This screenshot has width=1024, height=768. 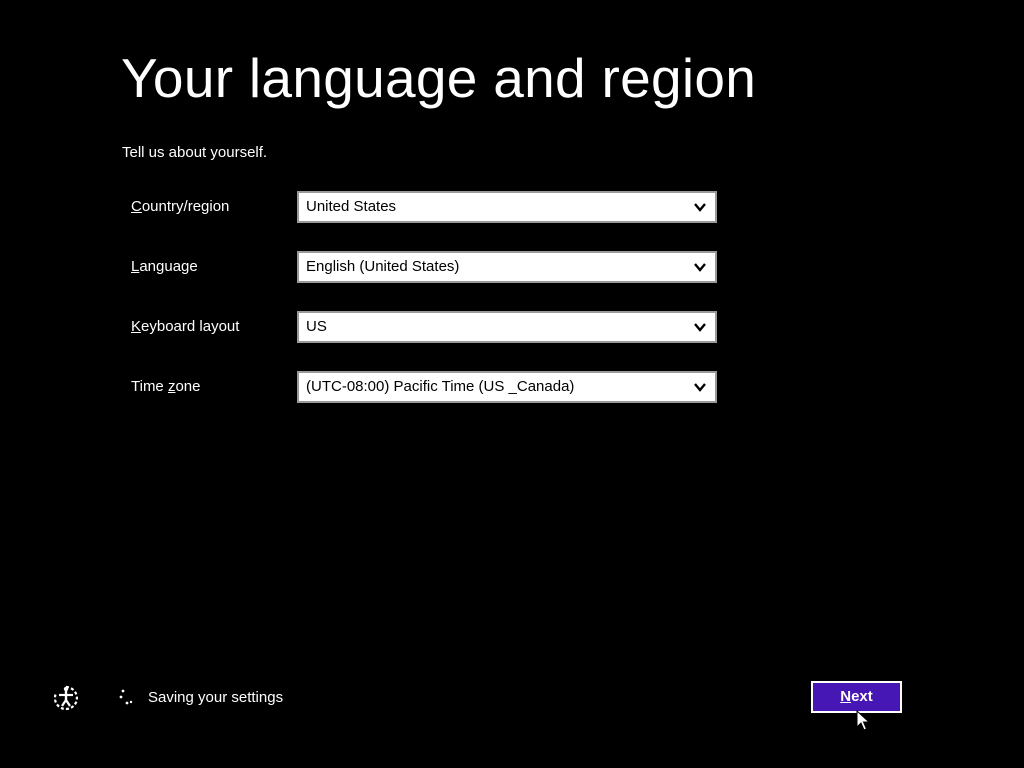 I want to click on language-label: Language, so click(x=164, y=267).